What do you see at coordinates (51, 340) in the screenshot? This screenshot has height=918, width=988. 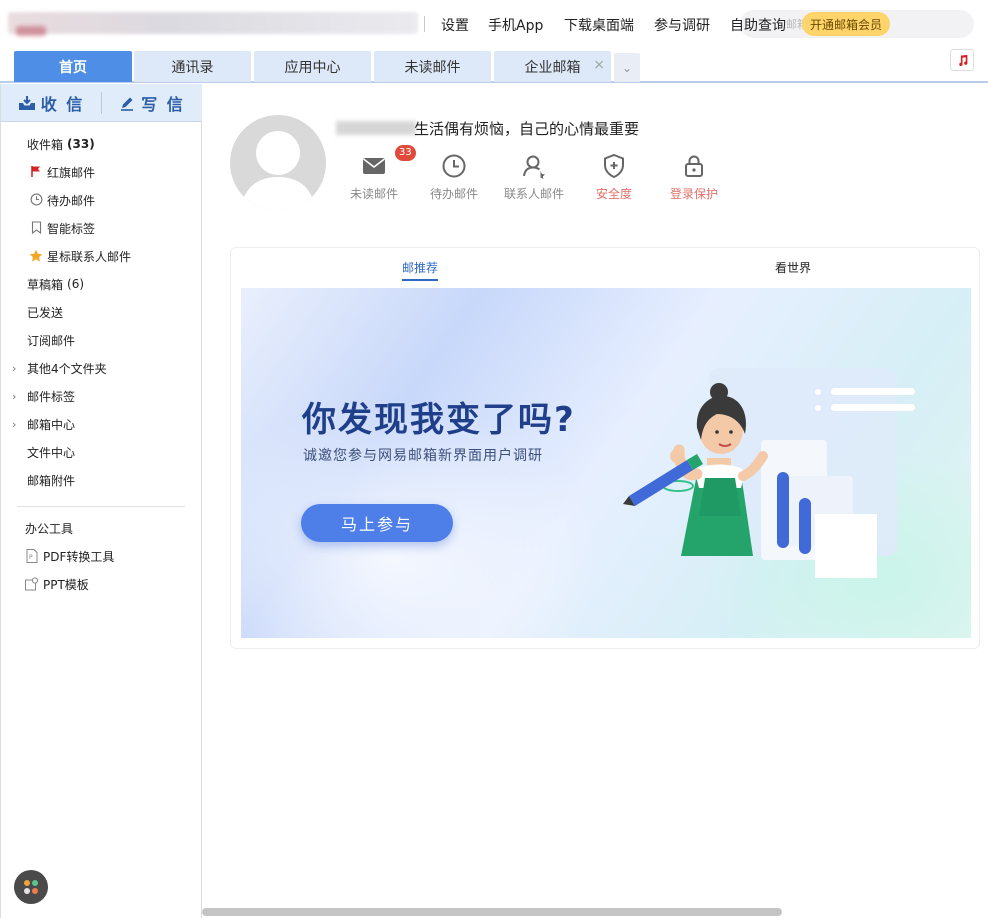 I see `folder-label: 订阅邮件` at bounding box center [51, 340].